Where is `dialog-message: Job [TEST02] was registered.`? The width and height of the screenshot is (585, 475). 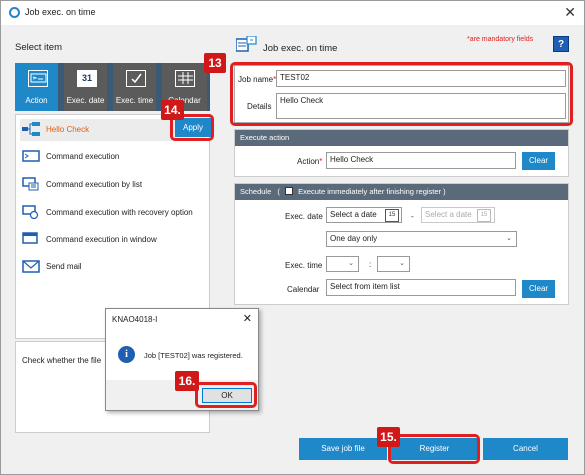 dialog-message: Job [TEST02] was registered. is located at coordinates (193, 355).